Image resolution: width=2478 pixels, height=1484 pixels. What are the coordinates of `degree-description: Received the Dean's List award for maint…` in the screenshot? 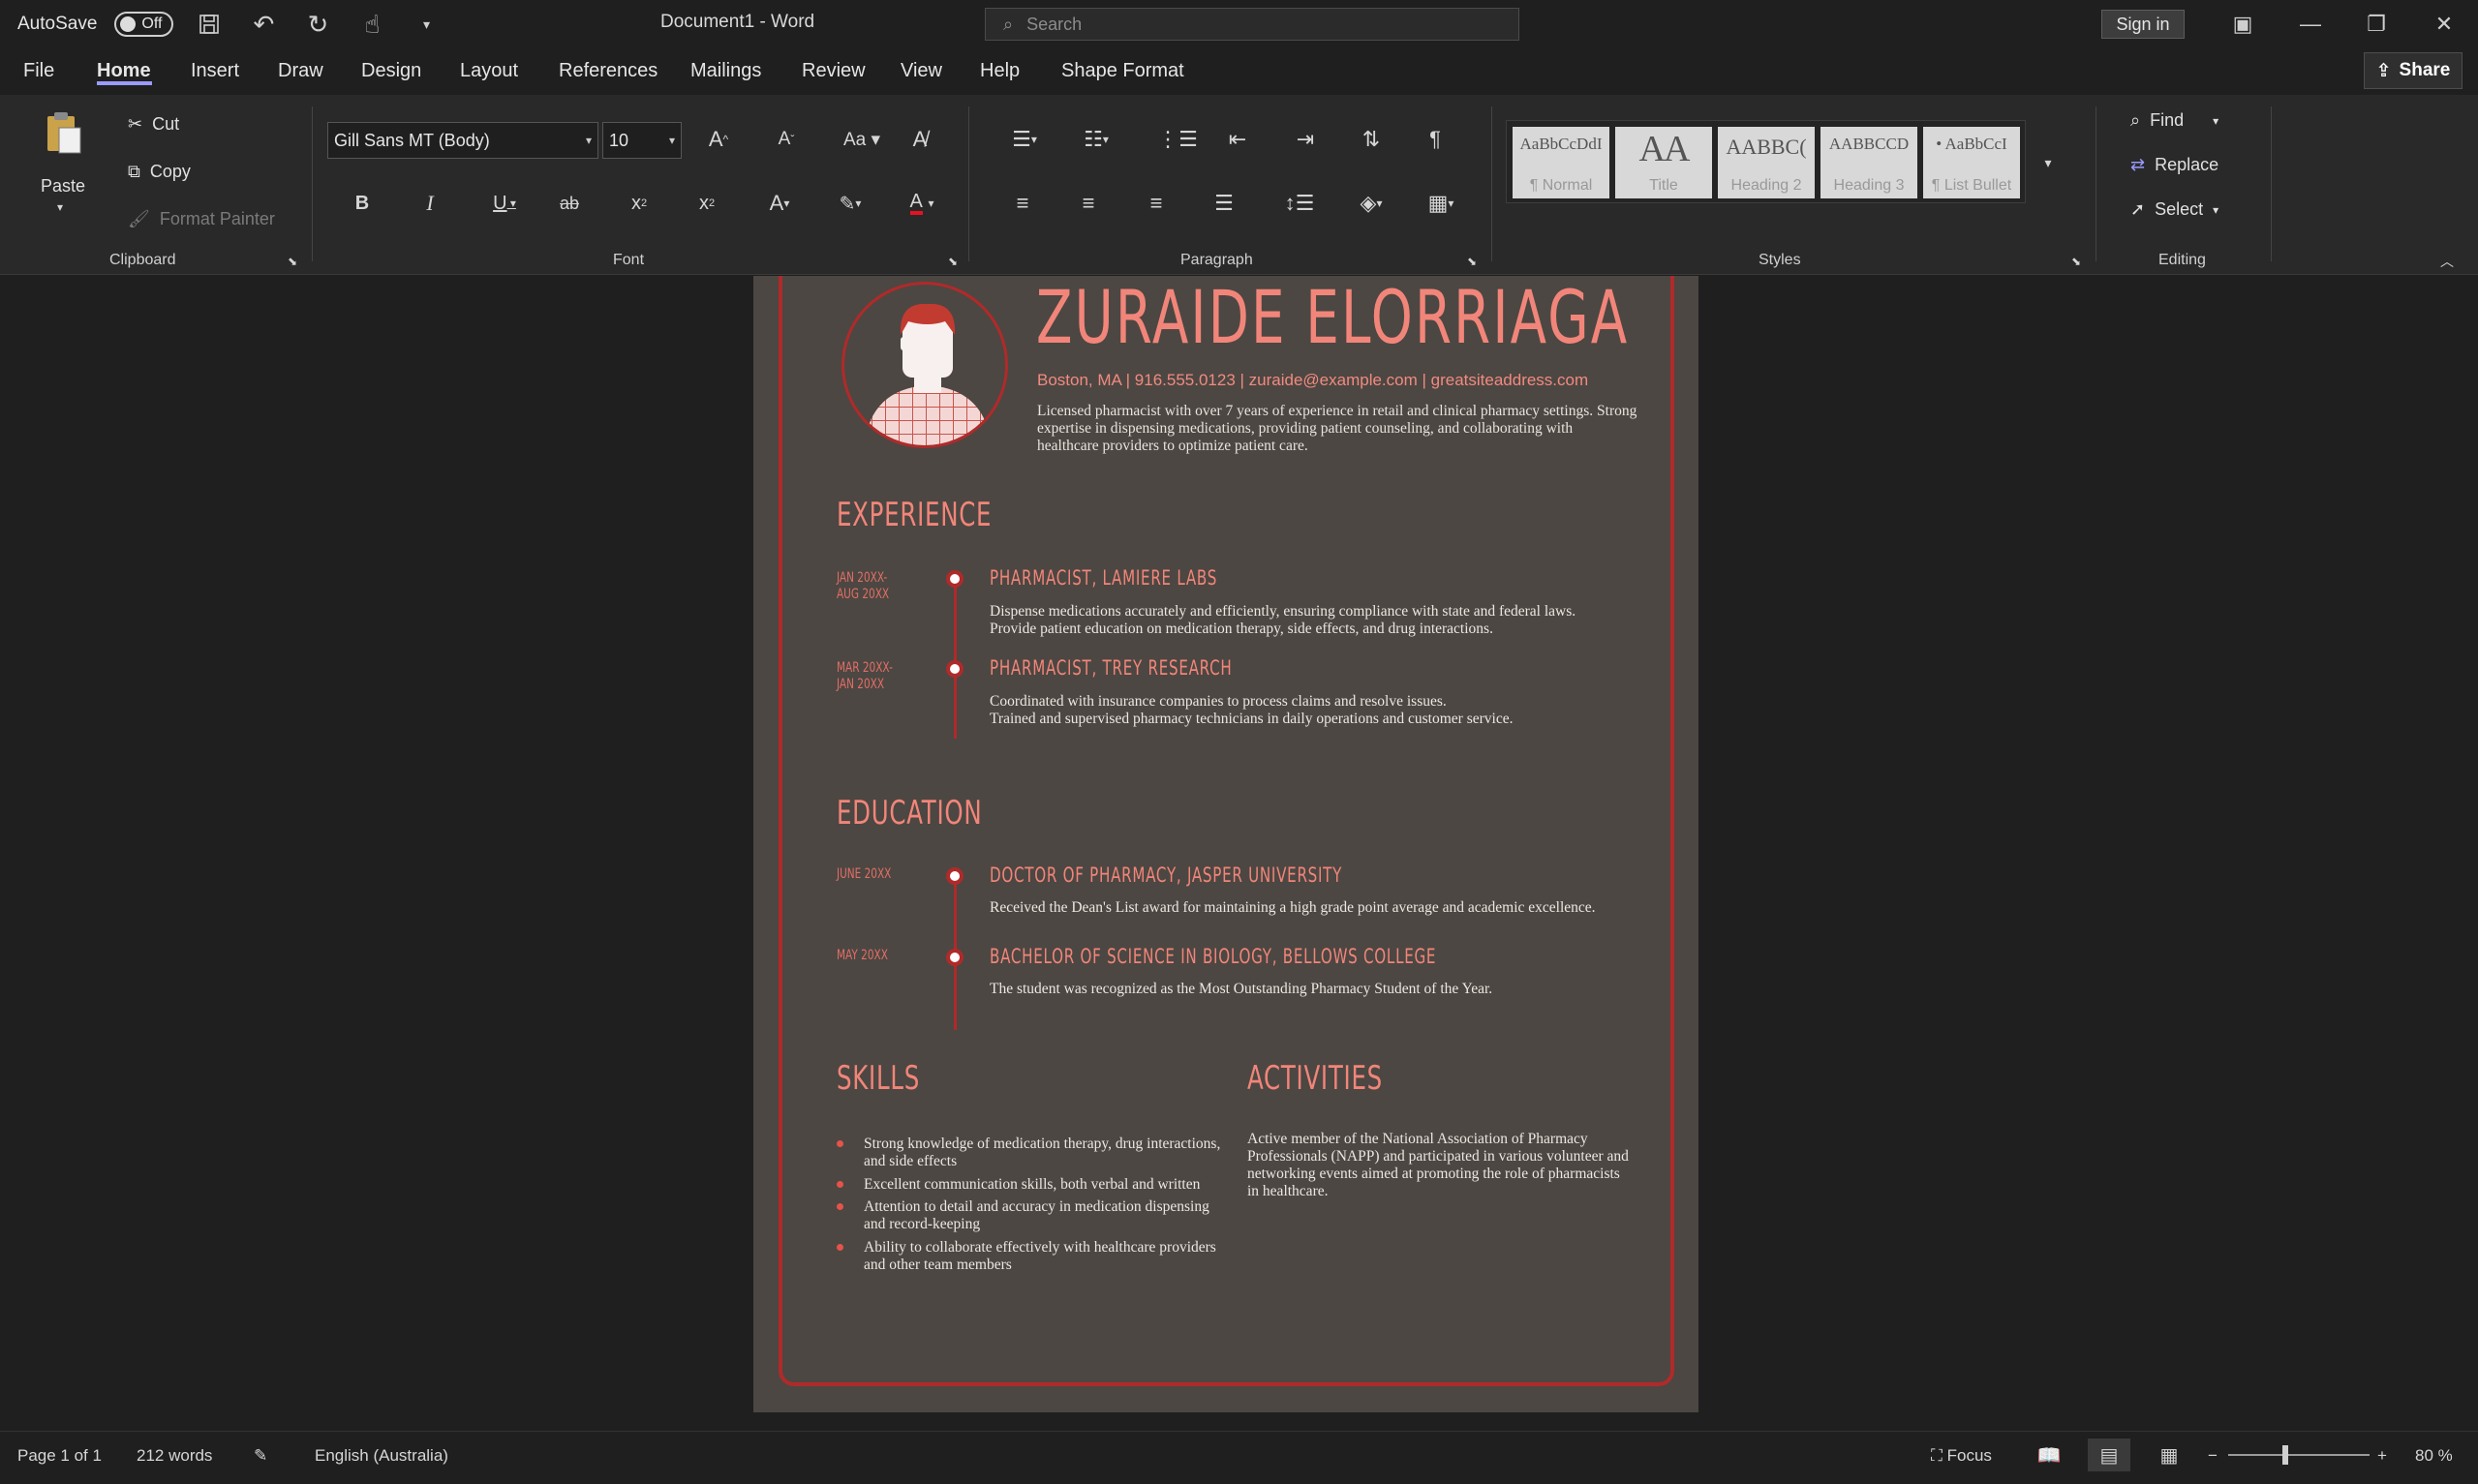 It's located at (1293, 908).